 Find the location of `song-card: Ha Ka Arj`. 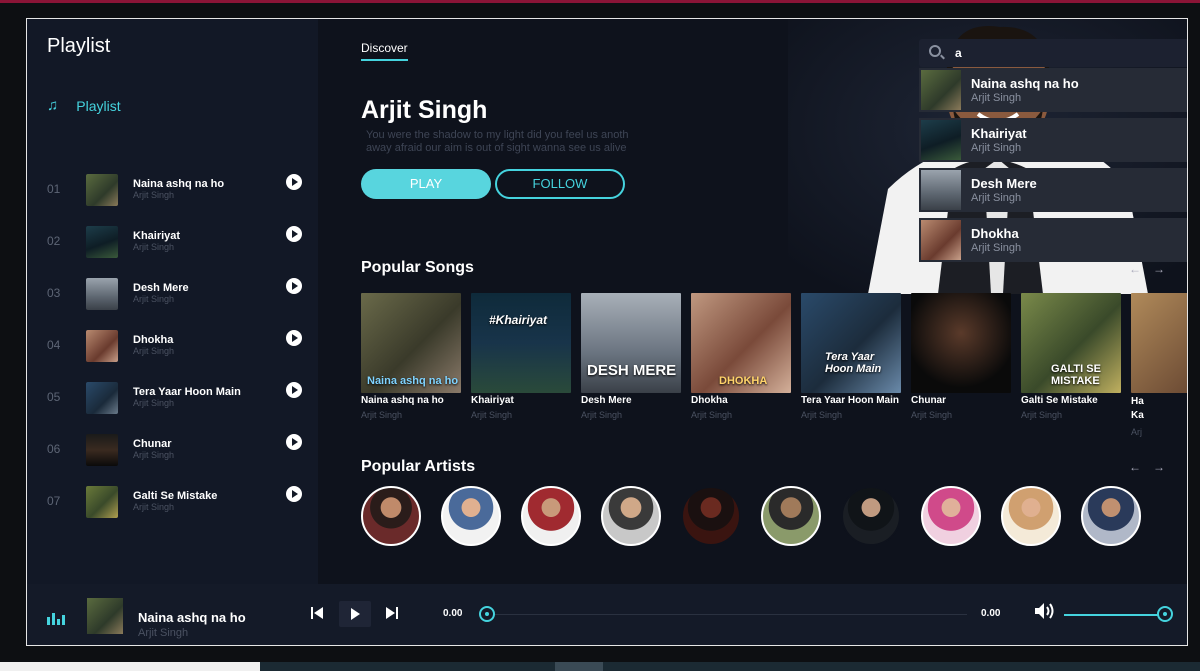

song-card: Ha Ka Arj is located at coordinates (1159, 365).